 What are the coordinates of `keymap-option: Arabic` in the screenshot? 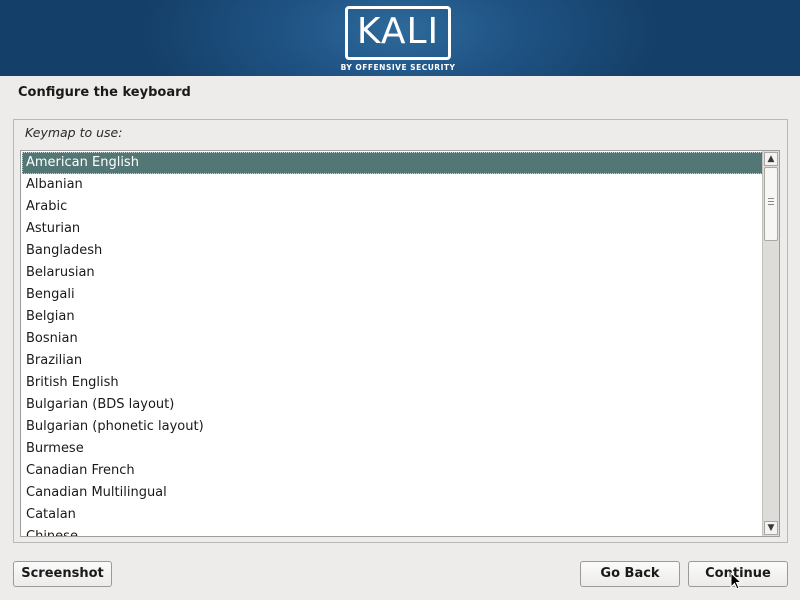 It's located at (392, 207).